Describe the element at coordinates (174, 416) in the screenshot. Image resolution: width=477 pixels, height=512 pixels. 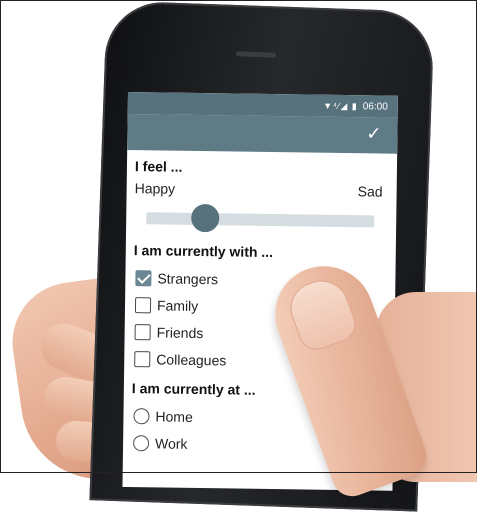
I see `radio-label: Home` at that location.